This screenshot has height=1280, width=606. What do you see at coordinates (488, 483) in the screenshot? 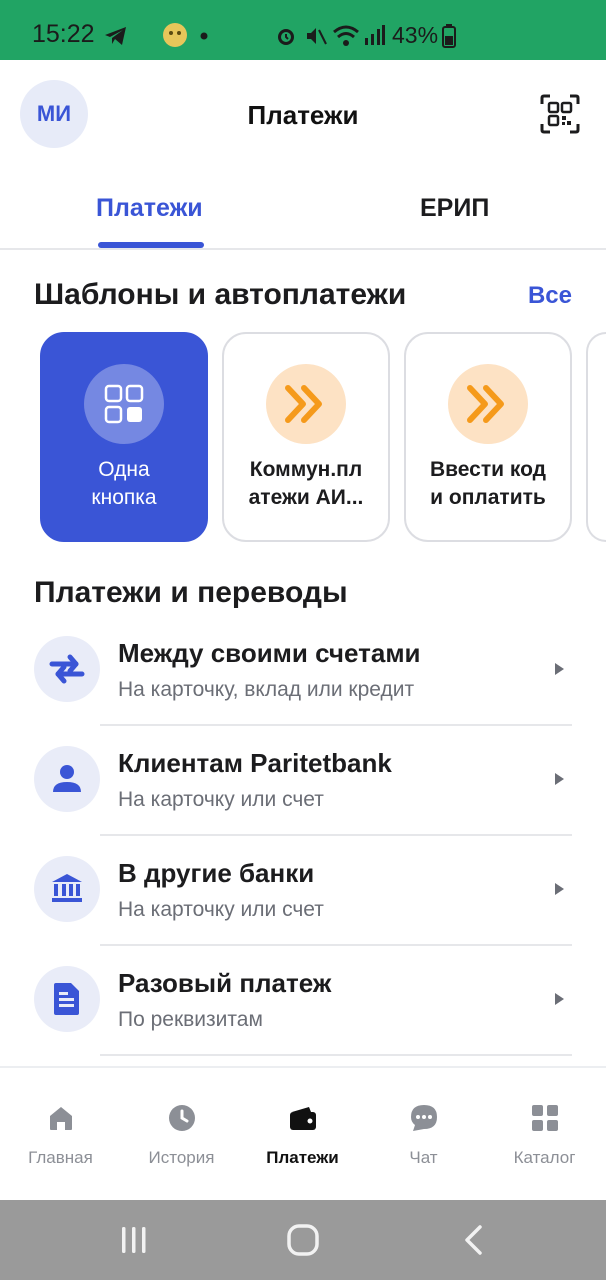
I see `template-card-label: Ввести код и оплатить` at bounding box center [488, 483].